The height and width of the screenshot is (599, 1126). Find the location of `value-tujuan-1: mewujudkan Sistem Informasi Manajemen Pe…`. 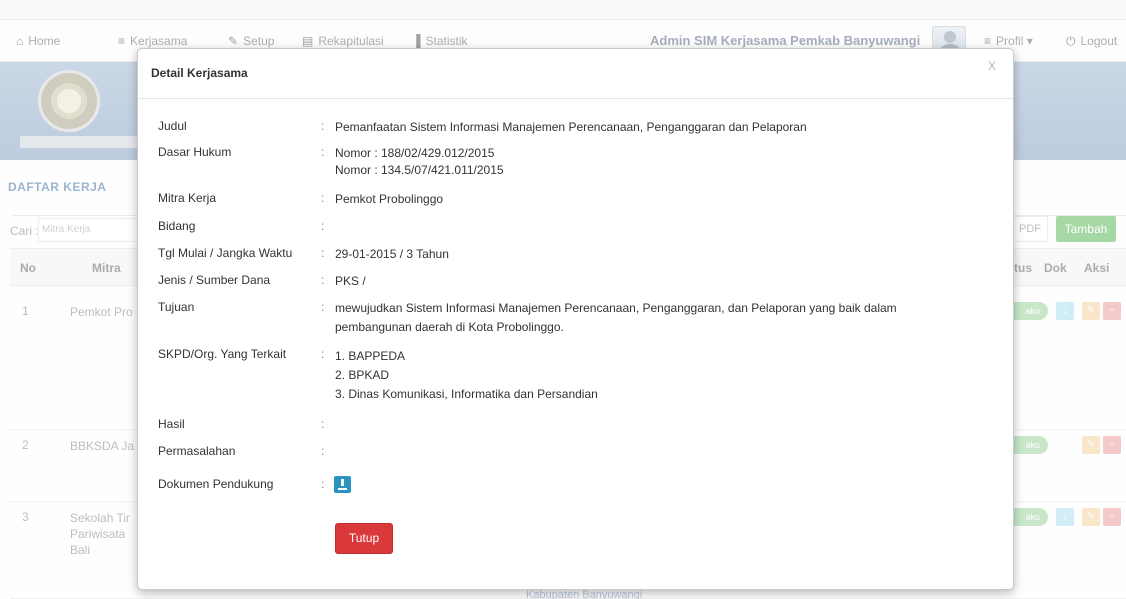

value-tujuan-1: mewujudkan Sistem Informasi Manajemen Pe… is located at coordinates (616, 308).